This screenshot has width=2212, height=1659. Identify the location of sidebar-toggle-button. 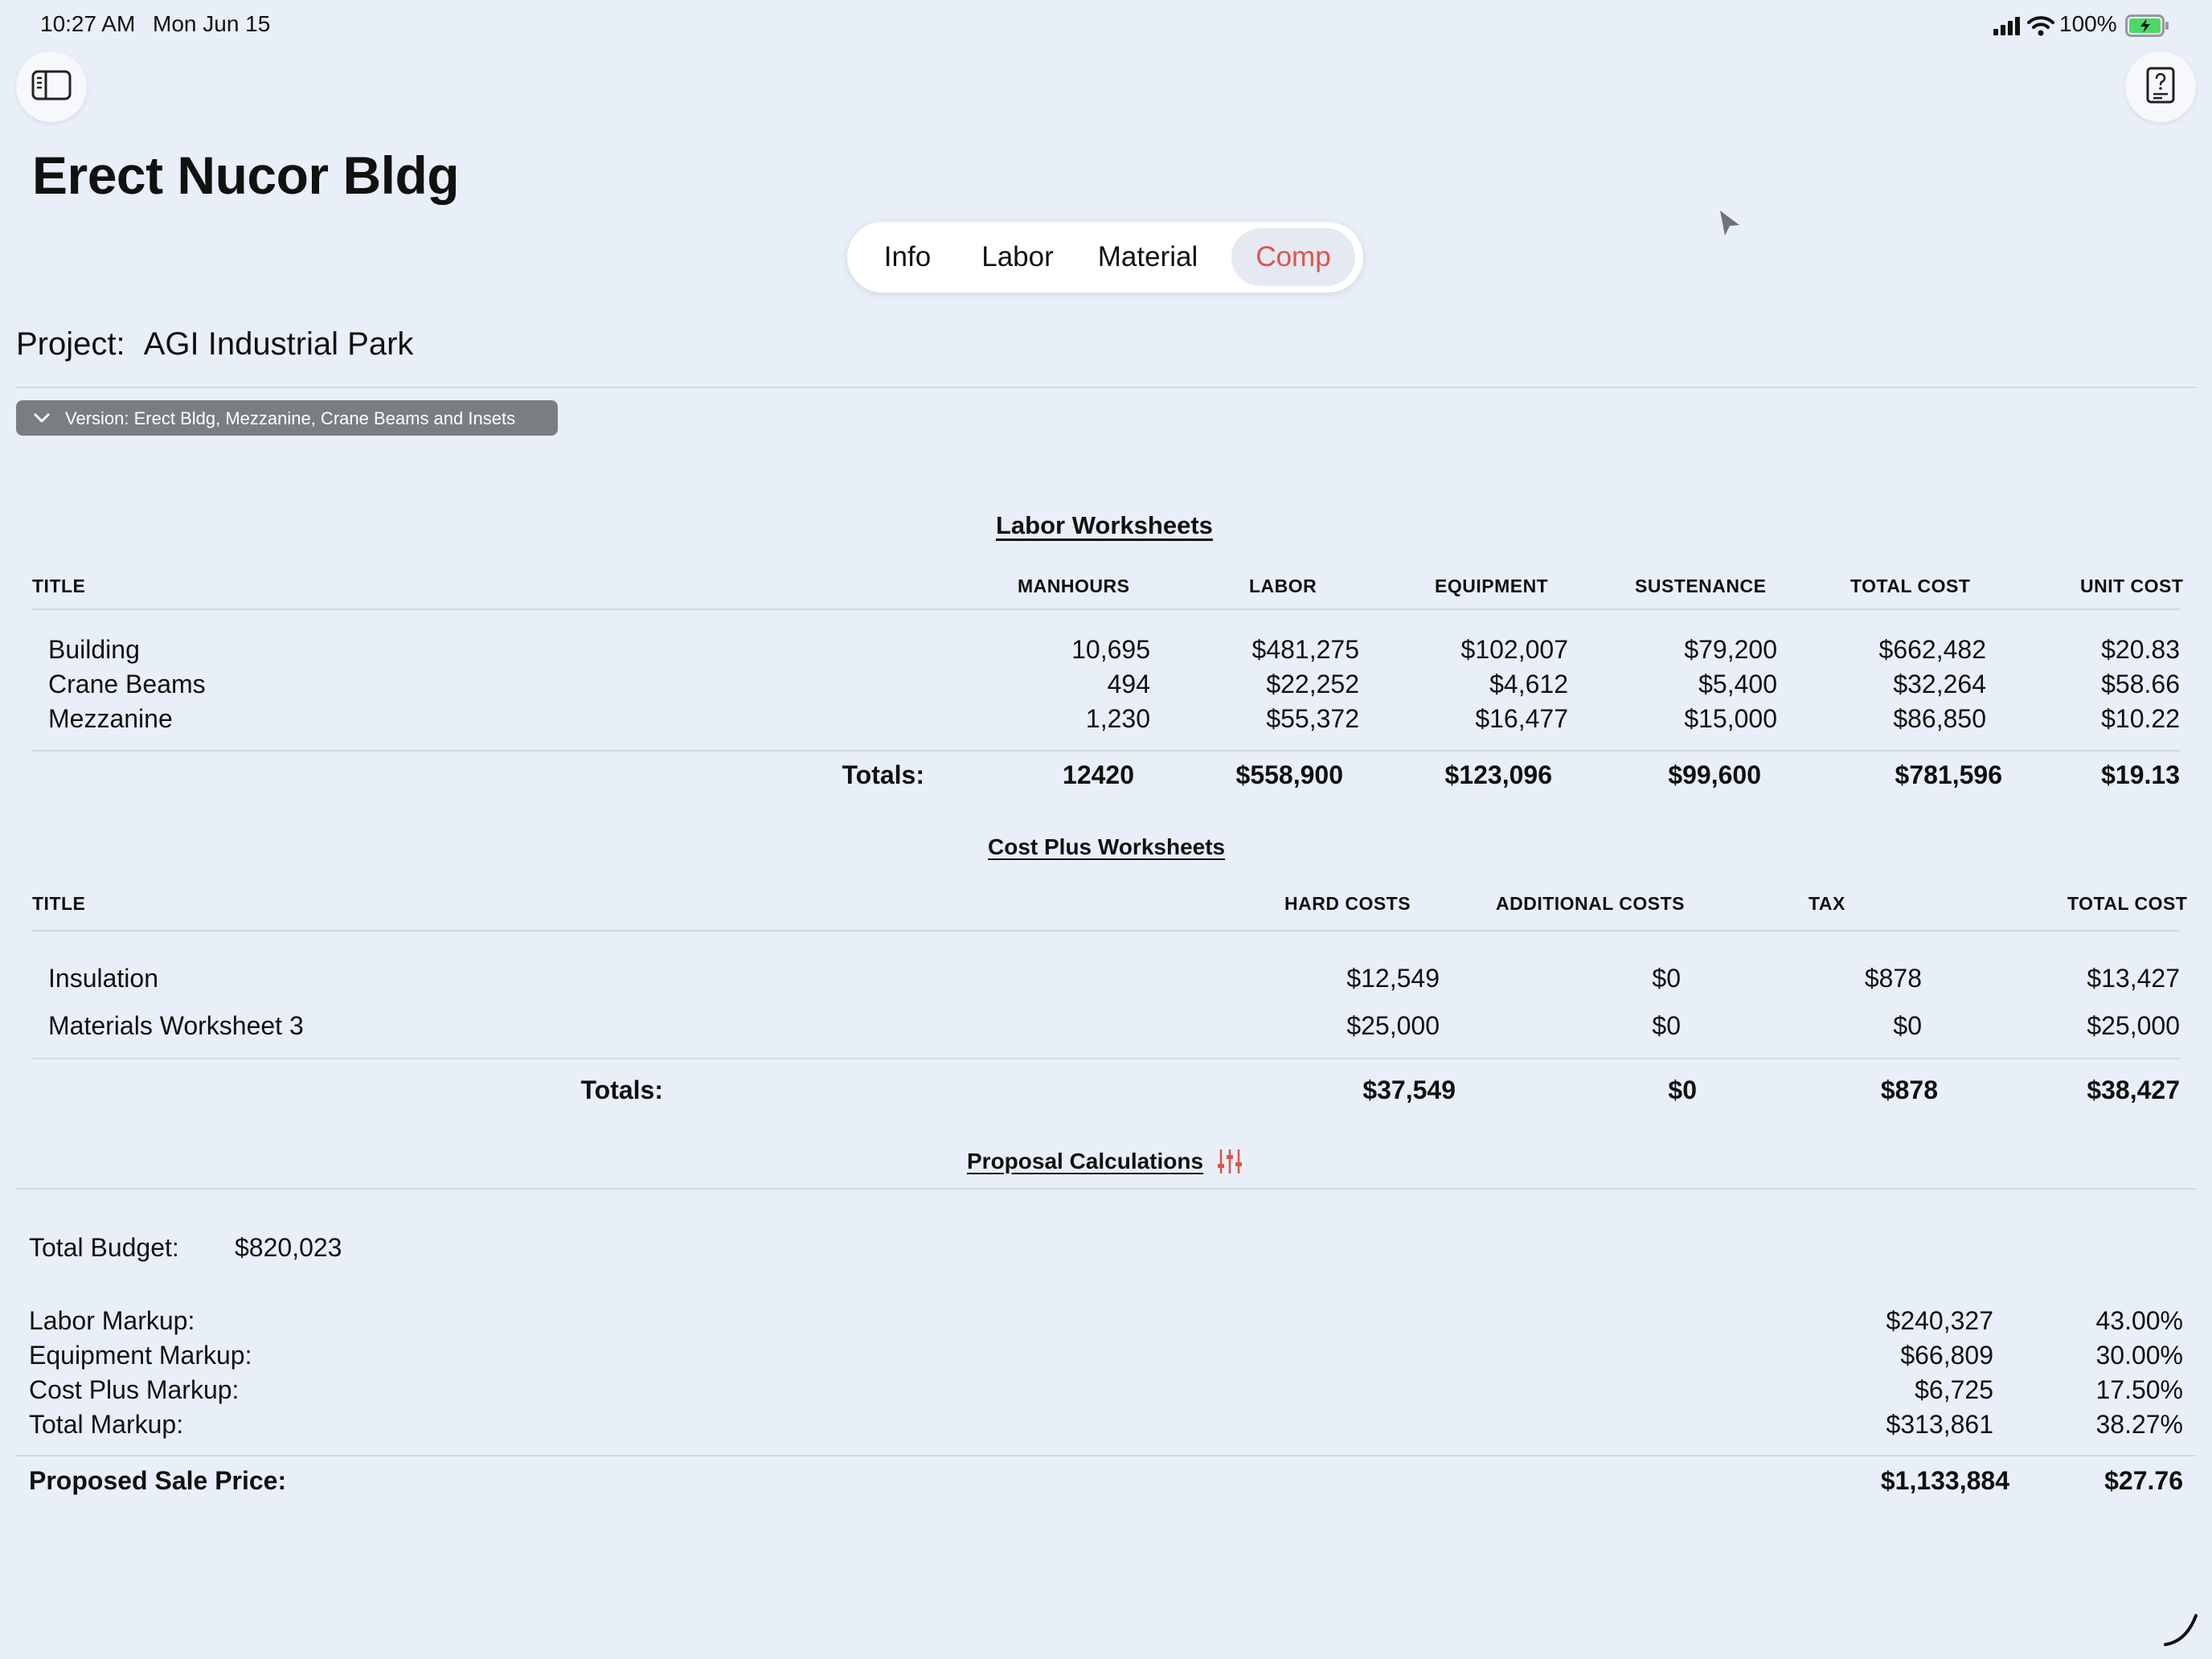
(51, 86).